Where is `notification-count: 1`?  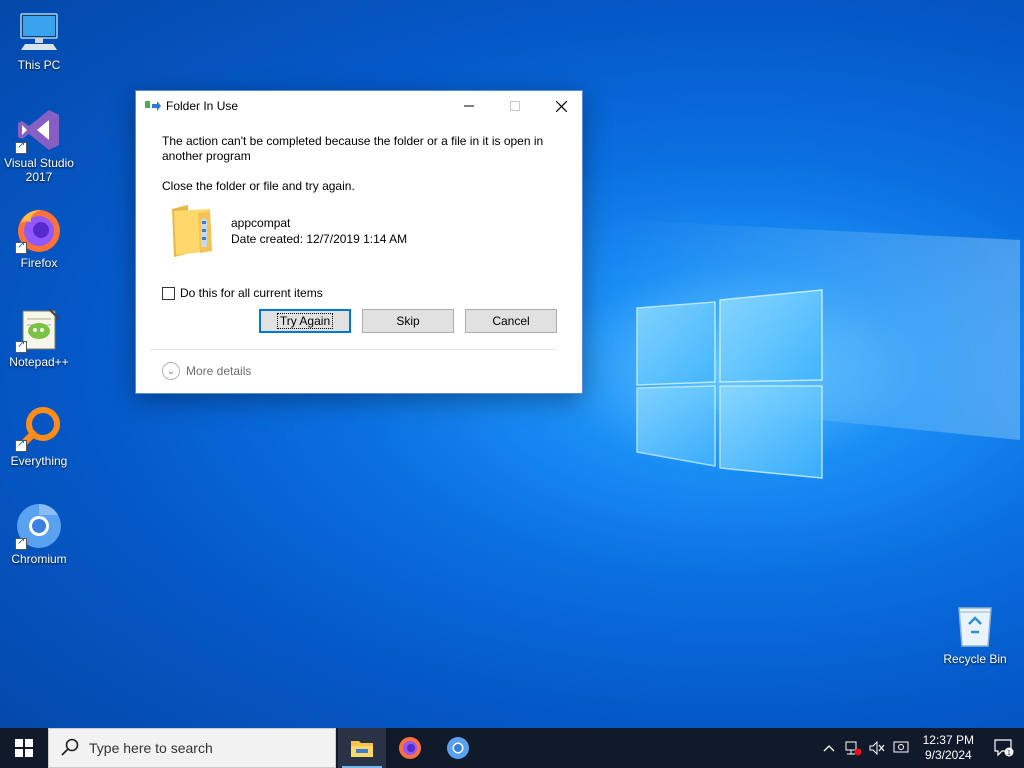
notification-count: 1 is located at coordinates (1009, 753).